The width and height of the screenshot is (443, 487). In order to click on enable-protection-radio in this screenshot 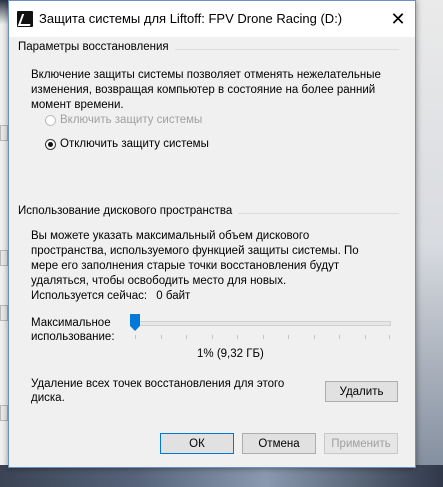, I will do `click(50, 120)`.